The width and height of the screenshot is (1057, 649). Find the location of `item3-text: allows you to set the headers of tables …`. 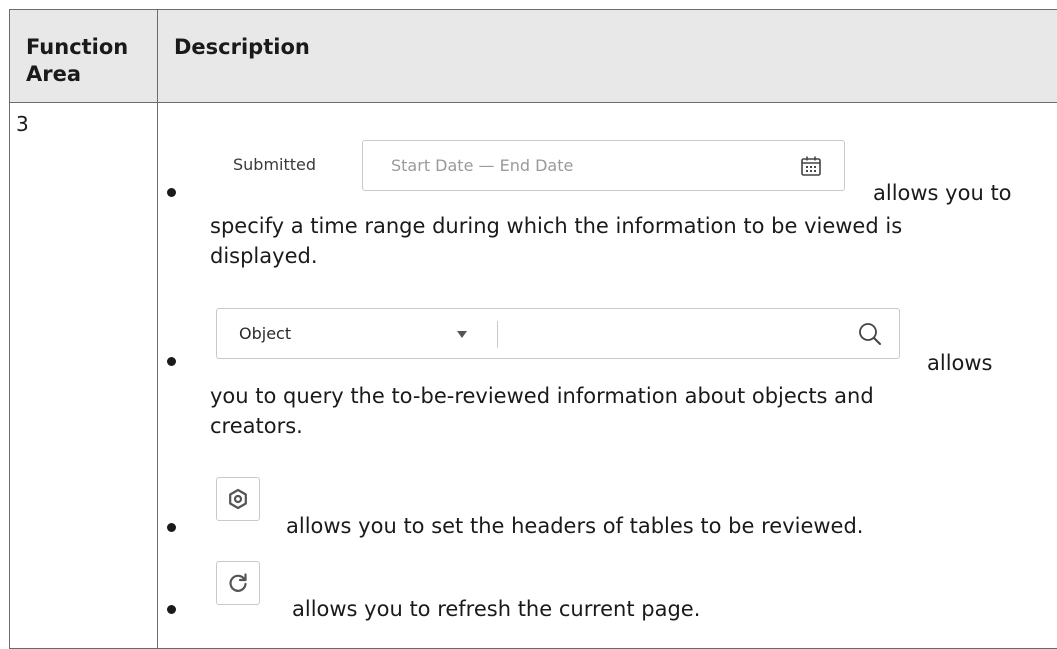

item3-text: allows you to set the headers of tables … is located at coordinates (575, 526).